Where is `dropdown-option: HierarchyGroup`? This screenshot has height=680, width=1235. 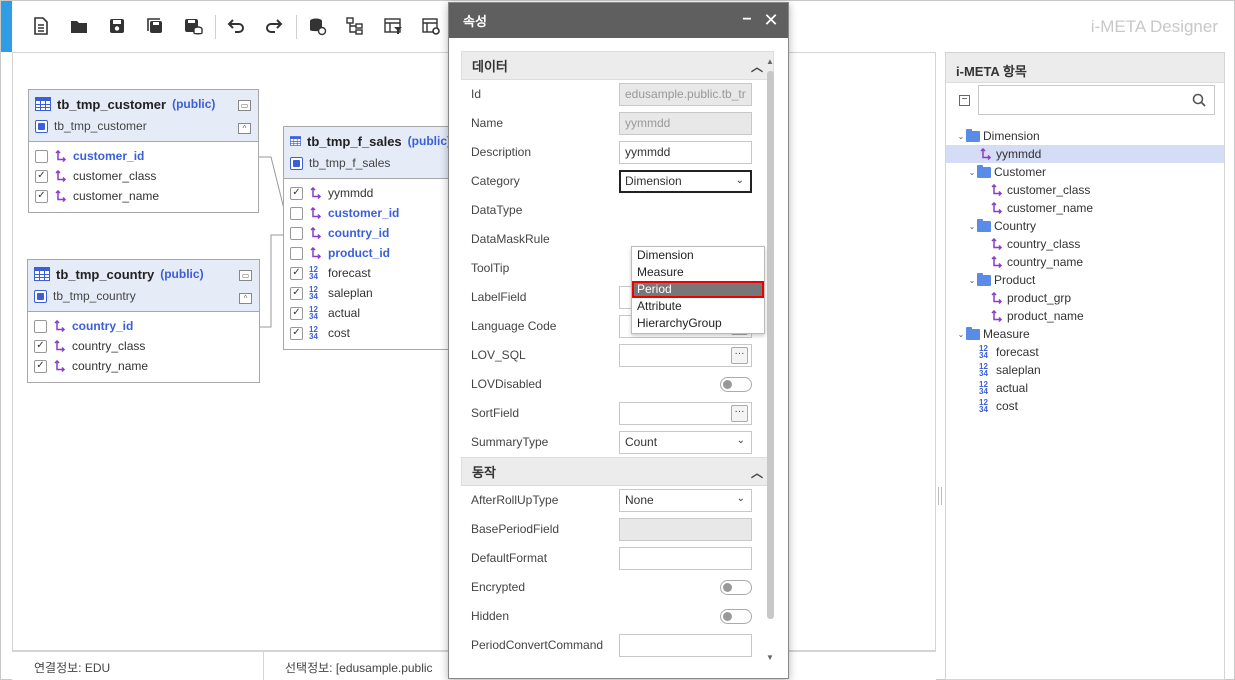 dropdown-option: HierarchyGroup is located at coordinates (698, 323).